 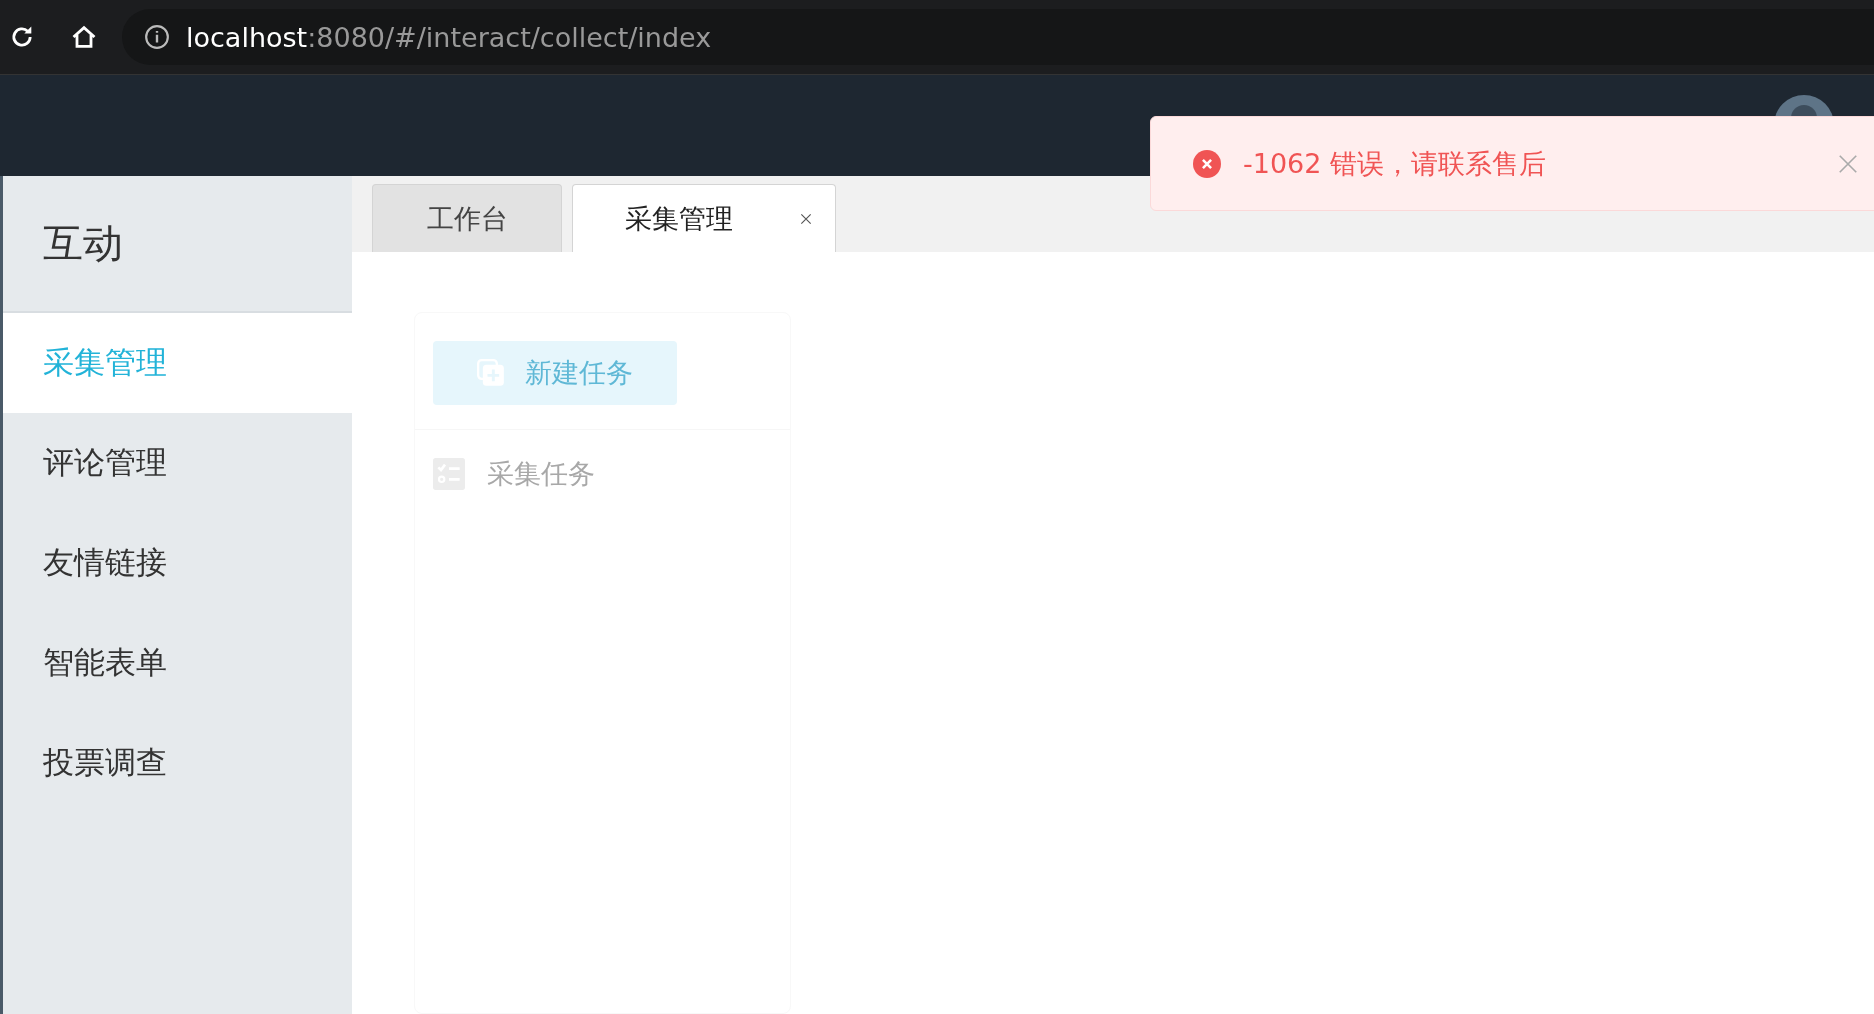 What do you see at coordinates (998, 37) in the screenshot?
I see `address-bar: localhost:8080/#/interact/collect/index` at bounding box center [998, 37].